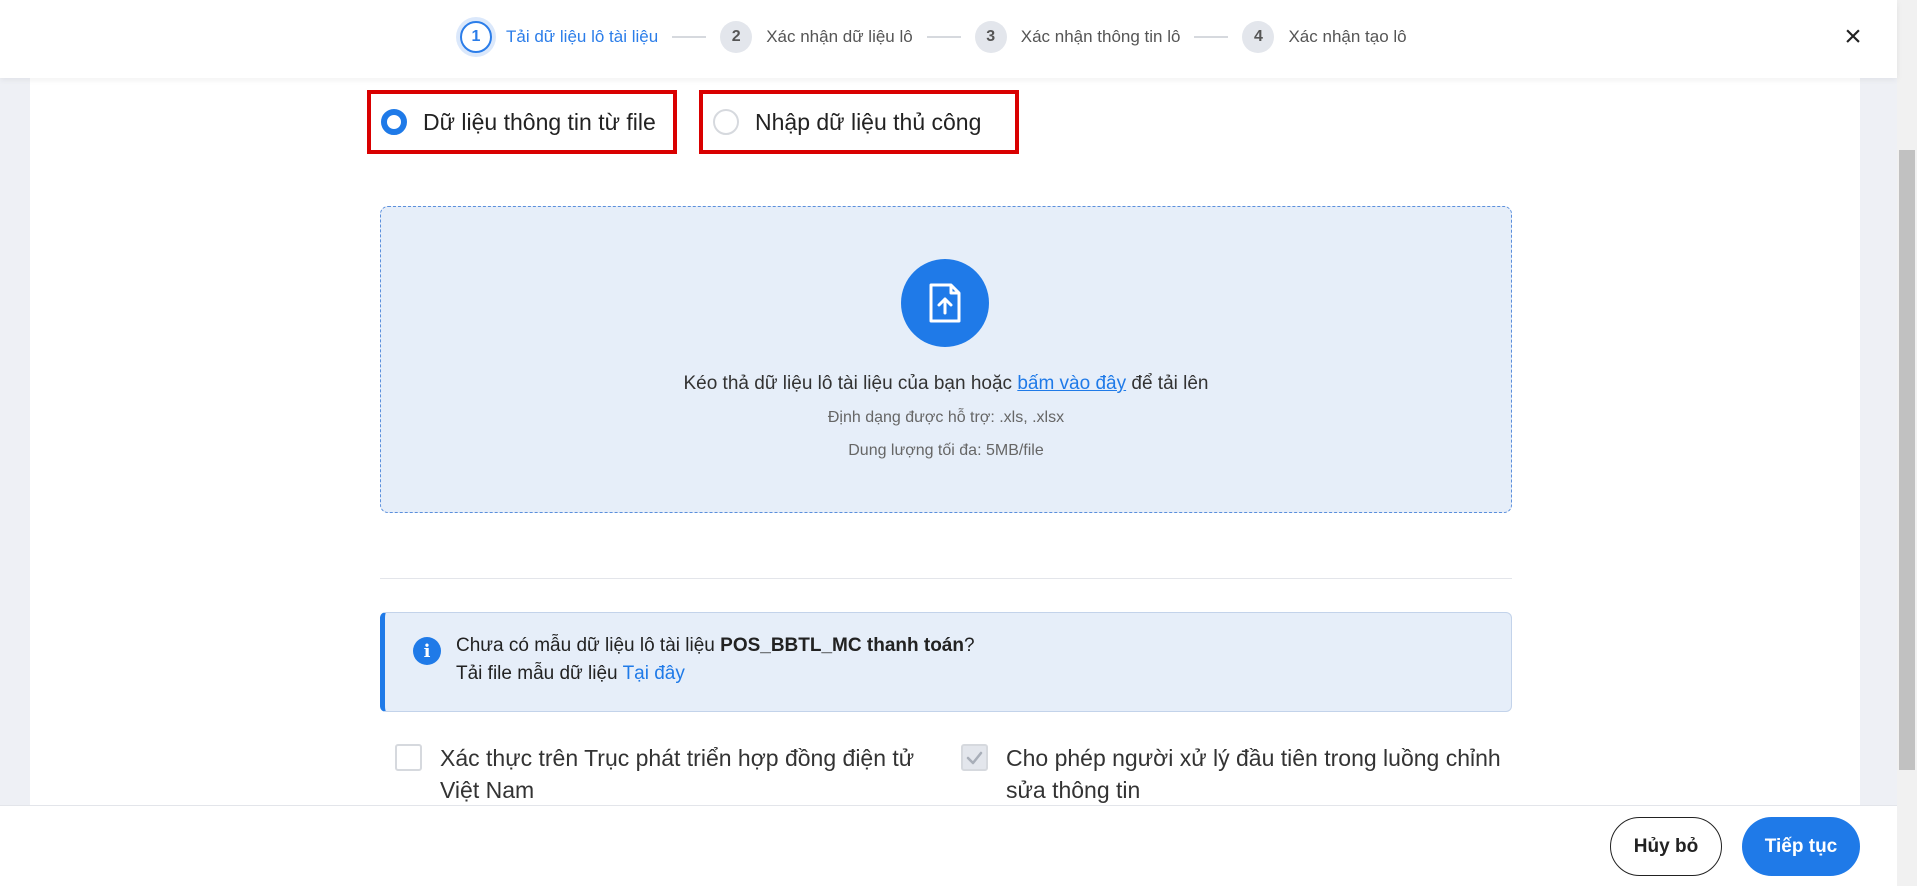 This screenshot has height=886, width=1917. What do you see at coordinates (476, 37) in the screenshot?
I see `step-1-number: 1` at bounding box center [476, 37].